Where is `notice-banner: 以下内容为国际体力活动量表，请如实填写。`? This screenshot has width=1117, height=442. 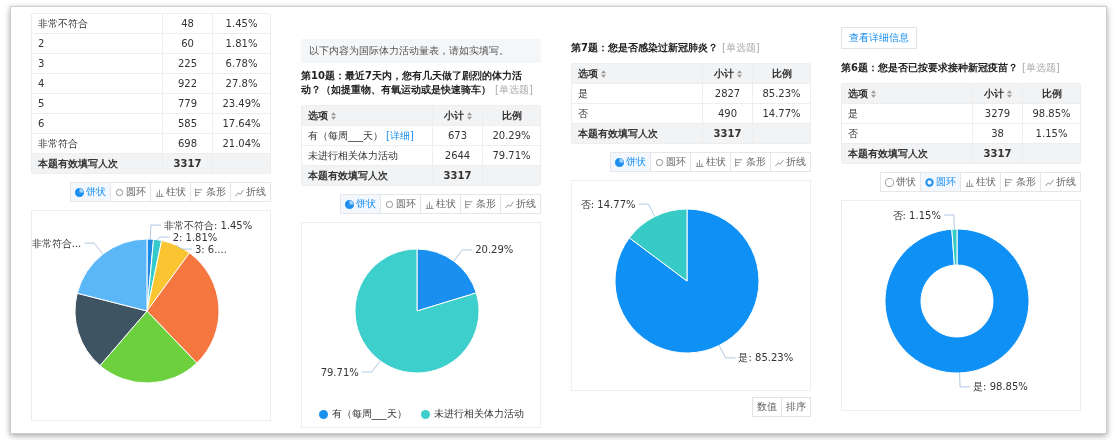 notice-banner: 以下内容为国际体力活动量表，请如实填写。 is located at coordinates (421, 51).